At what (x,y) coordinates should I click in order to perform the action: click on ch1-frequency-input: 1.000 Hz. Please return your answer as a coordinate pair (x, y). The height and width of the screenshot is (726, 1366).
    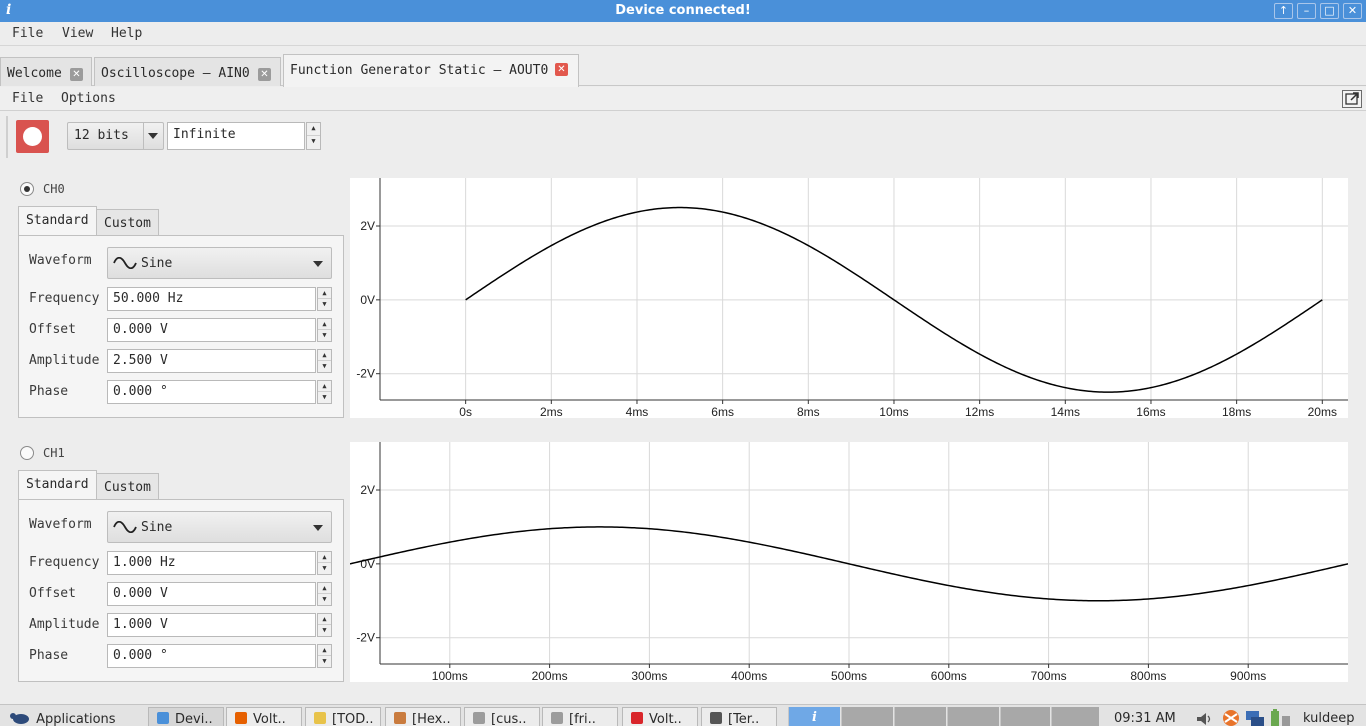
    Looking at the image, I should click on (211, 563).